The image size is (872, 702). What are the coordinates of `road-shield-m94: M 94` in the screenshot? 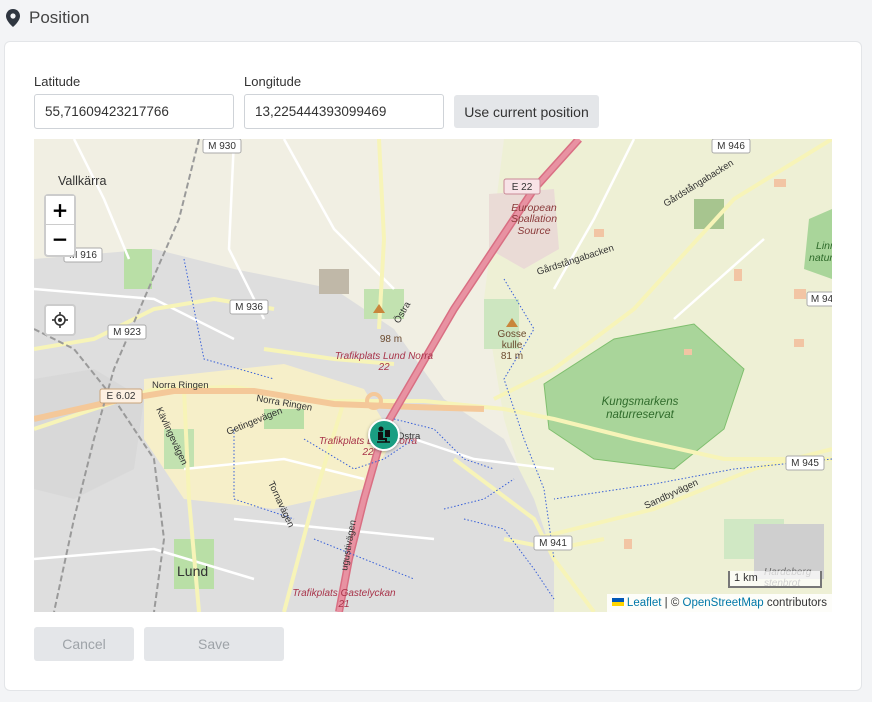 It's located at (819, 299).